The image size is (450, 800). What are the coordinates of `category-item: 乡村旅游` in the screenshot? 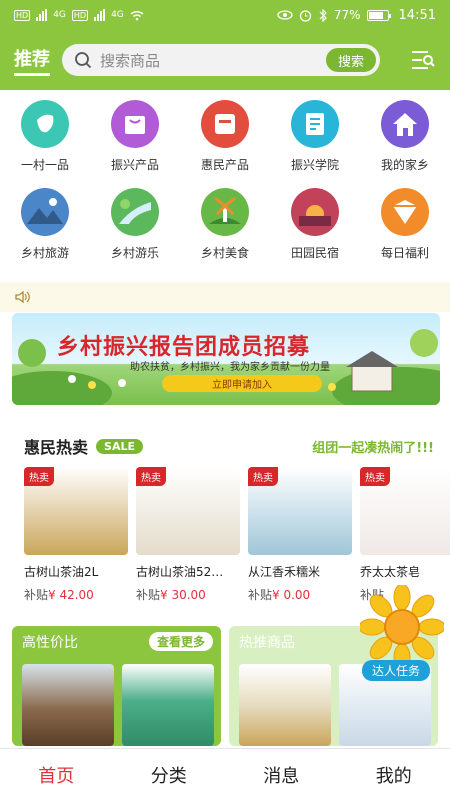 It's located at (45, 232).